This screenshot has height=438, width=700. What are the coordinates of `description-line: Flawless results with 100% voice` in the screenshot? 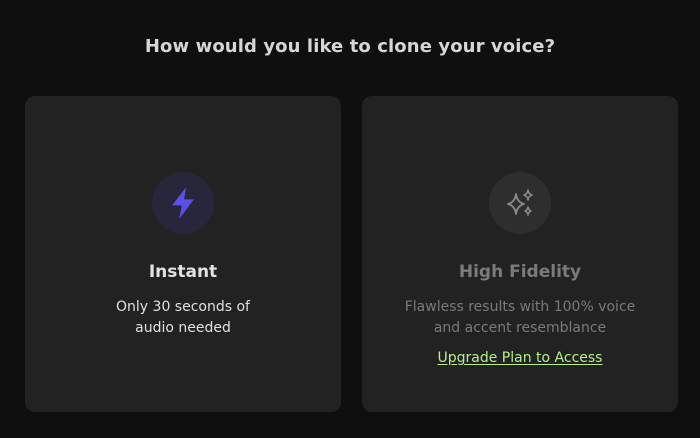 It's located at (520, 307).